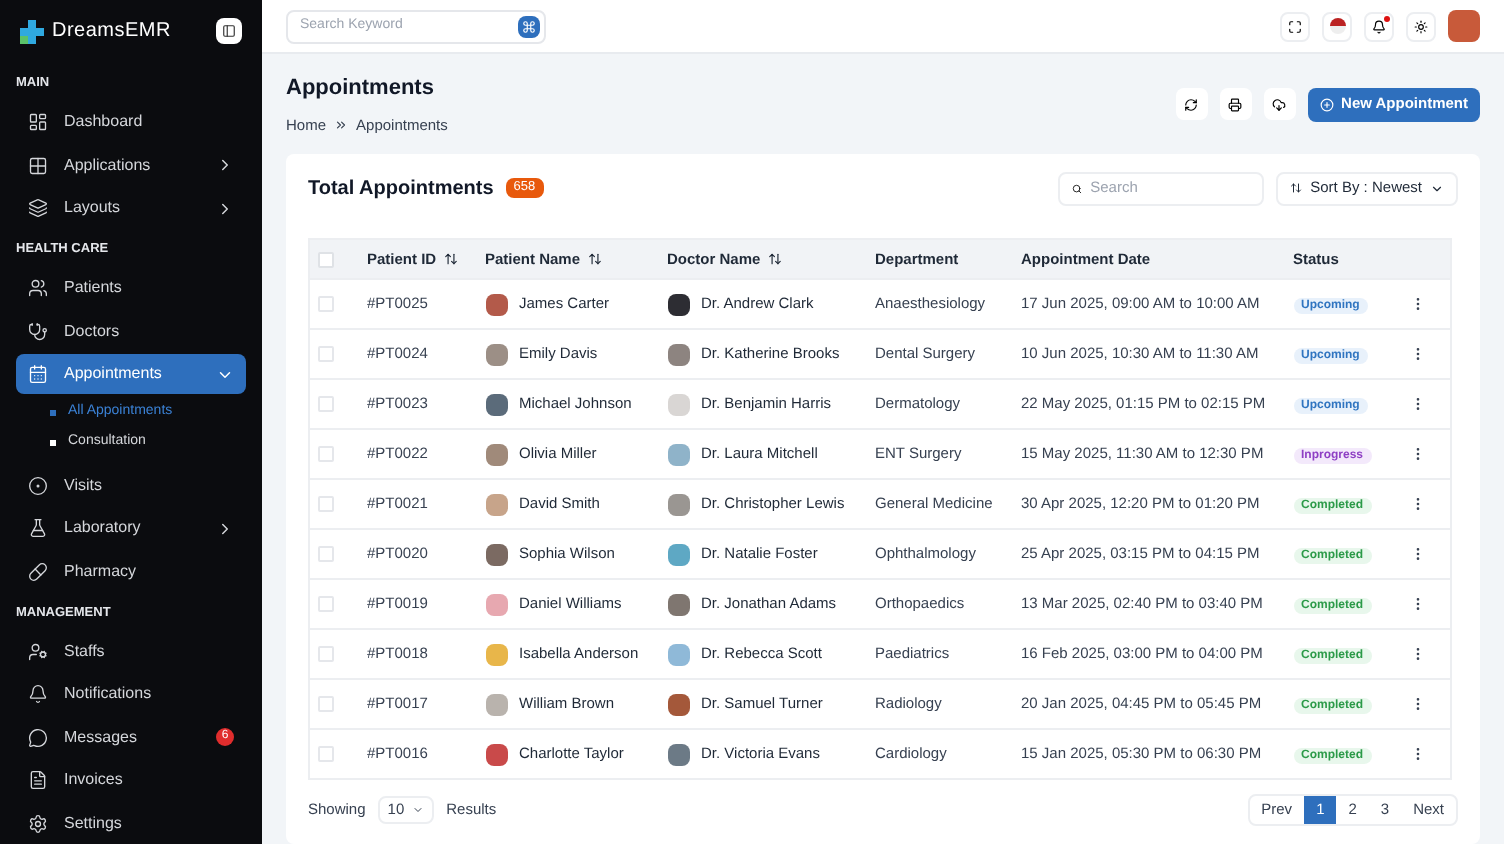  Describe the element at coordinates (131, 208) in the screenshot. I see `nav-item: Layouts` at that location.